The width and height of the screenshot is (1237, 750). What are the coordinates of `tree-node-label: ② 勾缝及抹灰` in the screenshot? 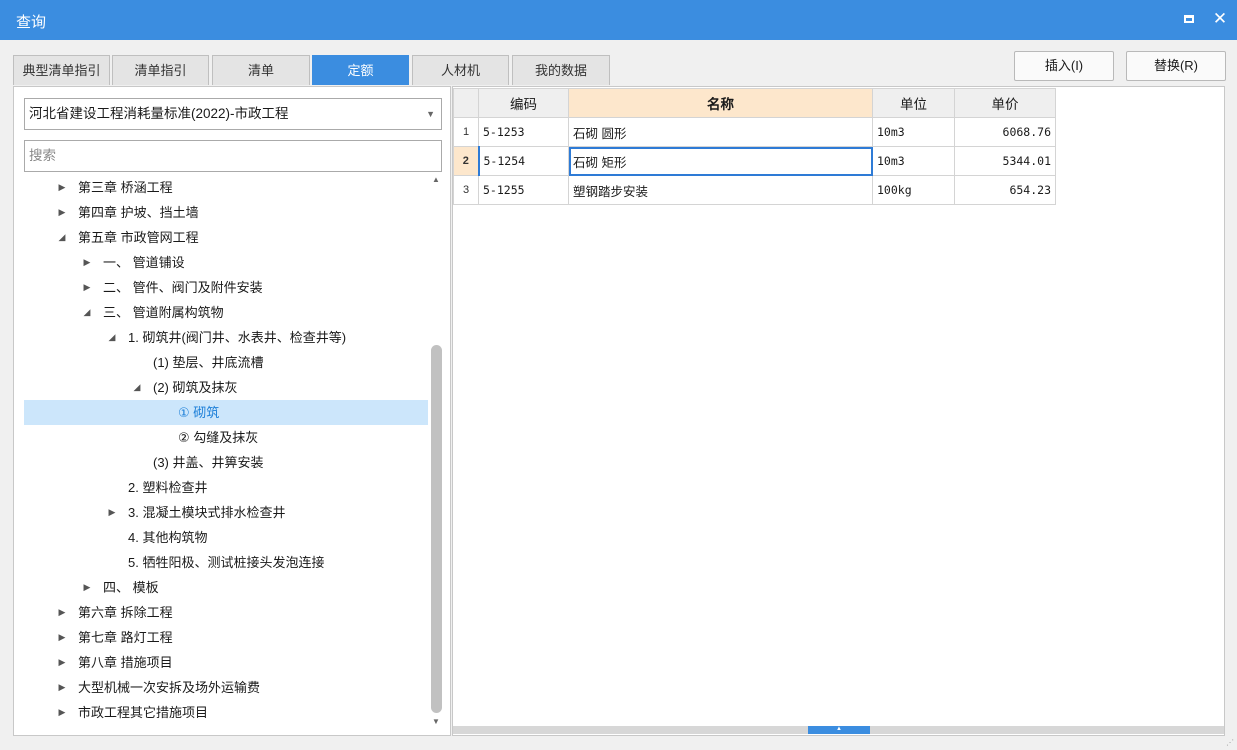 It's located at (218, 437).